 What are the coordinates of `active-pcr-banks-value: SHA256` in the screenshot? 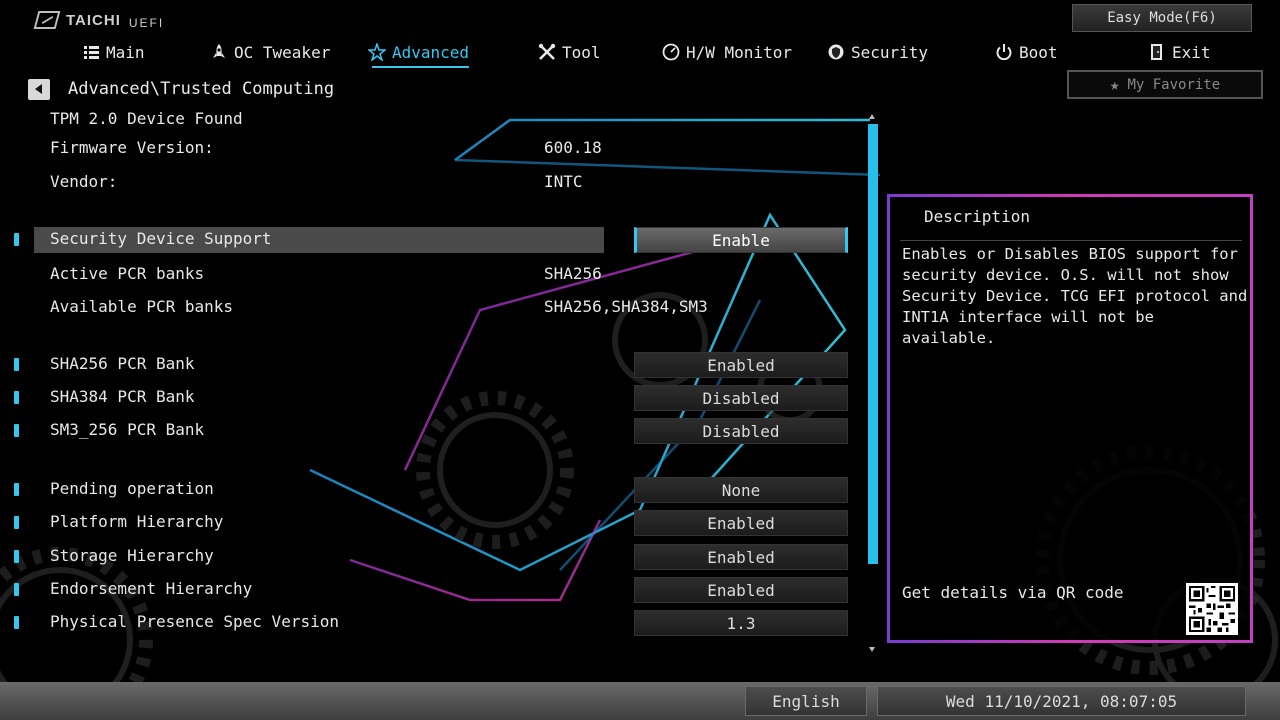 It's located at (573, 273).